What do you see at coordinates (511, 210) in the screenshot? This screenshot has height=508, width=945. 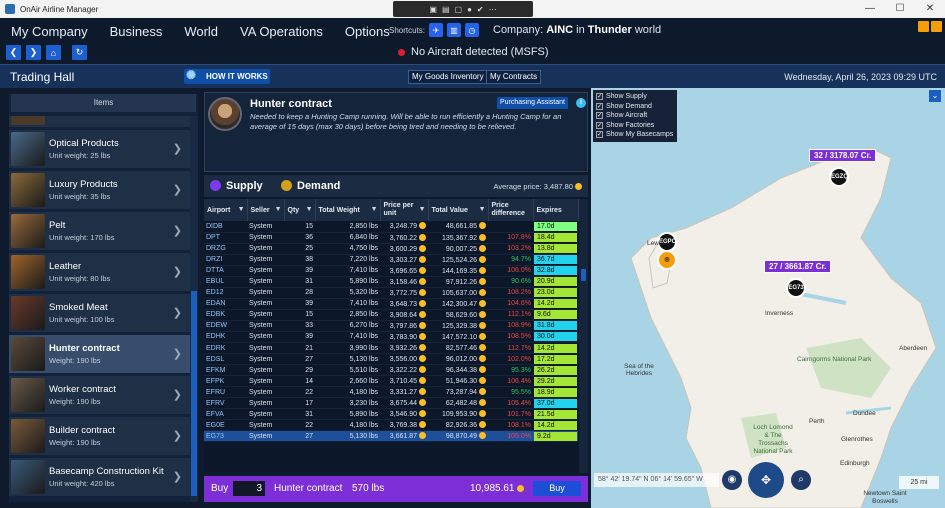 I see `col-price-difference: Price difference` at bounding box center [511, 210].